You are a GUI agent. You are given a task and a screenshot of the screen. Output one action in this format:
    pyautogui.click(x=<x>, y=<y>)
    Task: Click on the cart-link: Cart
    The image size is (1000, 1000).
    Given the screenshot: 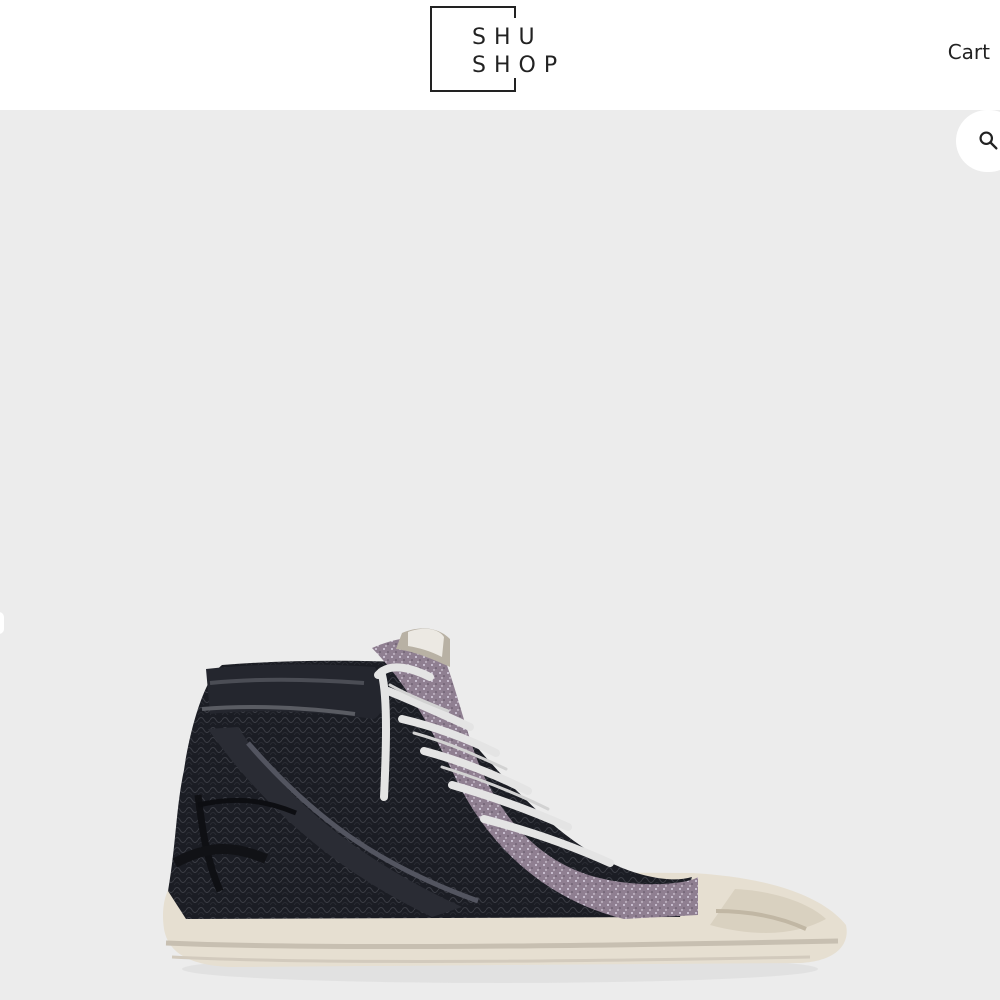 What is the action you would take?
    pyautogui.click(x=969, y=52)
    